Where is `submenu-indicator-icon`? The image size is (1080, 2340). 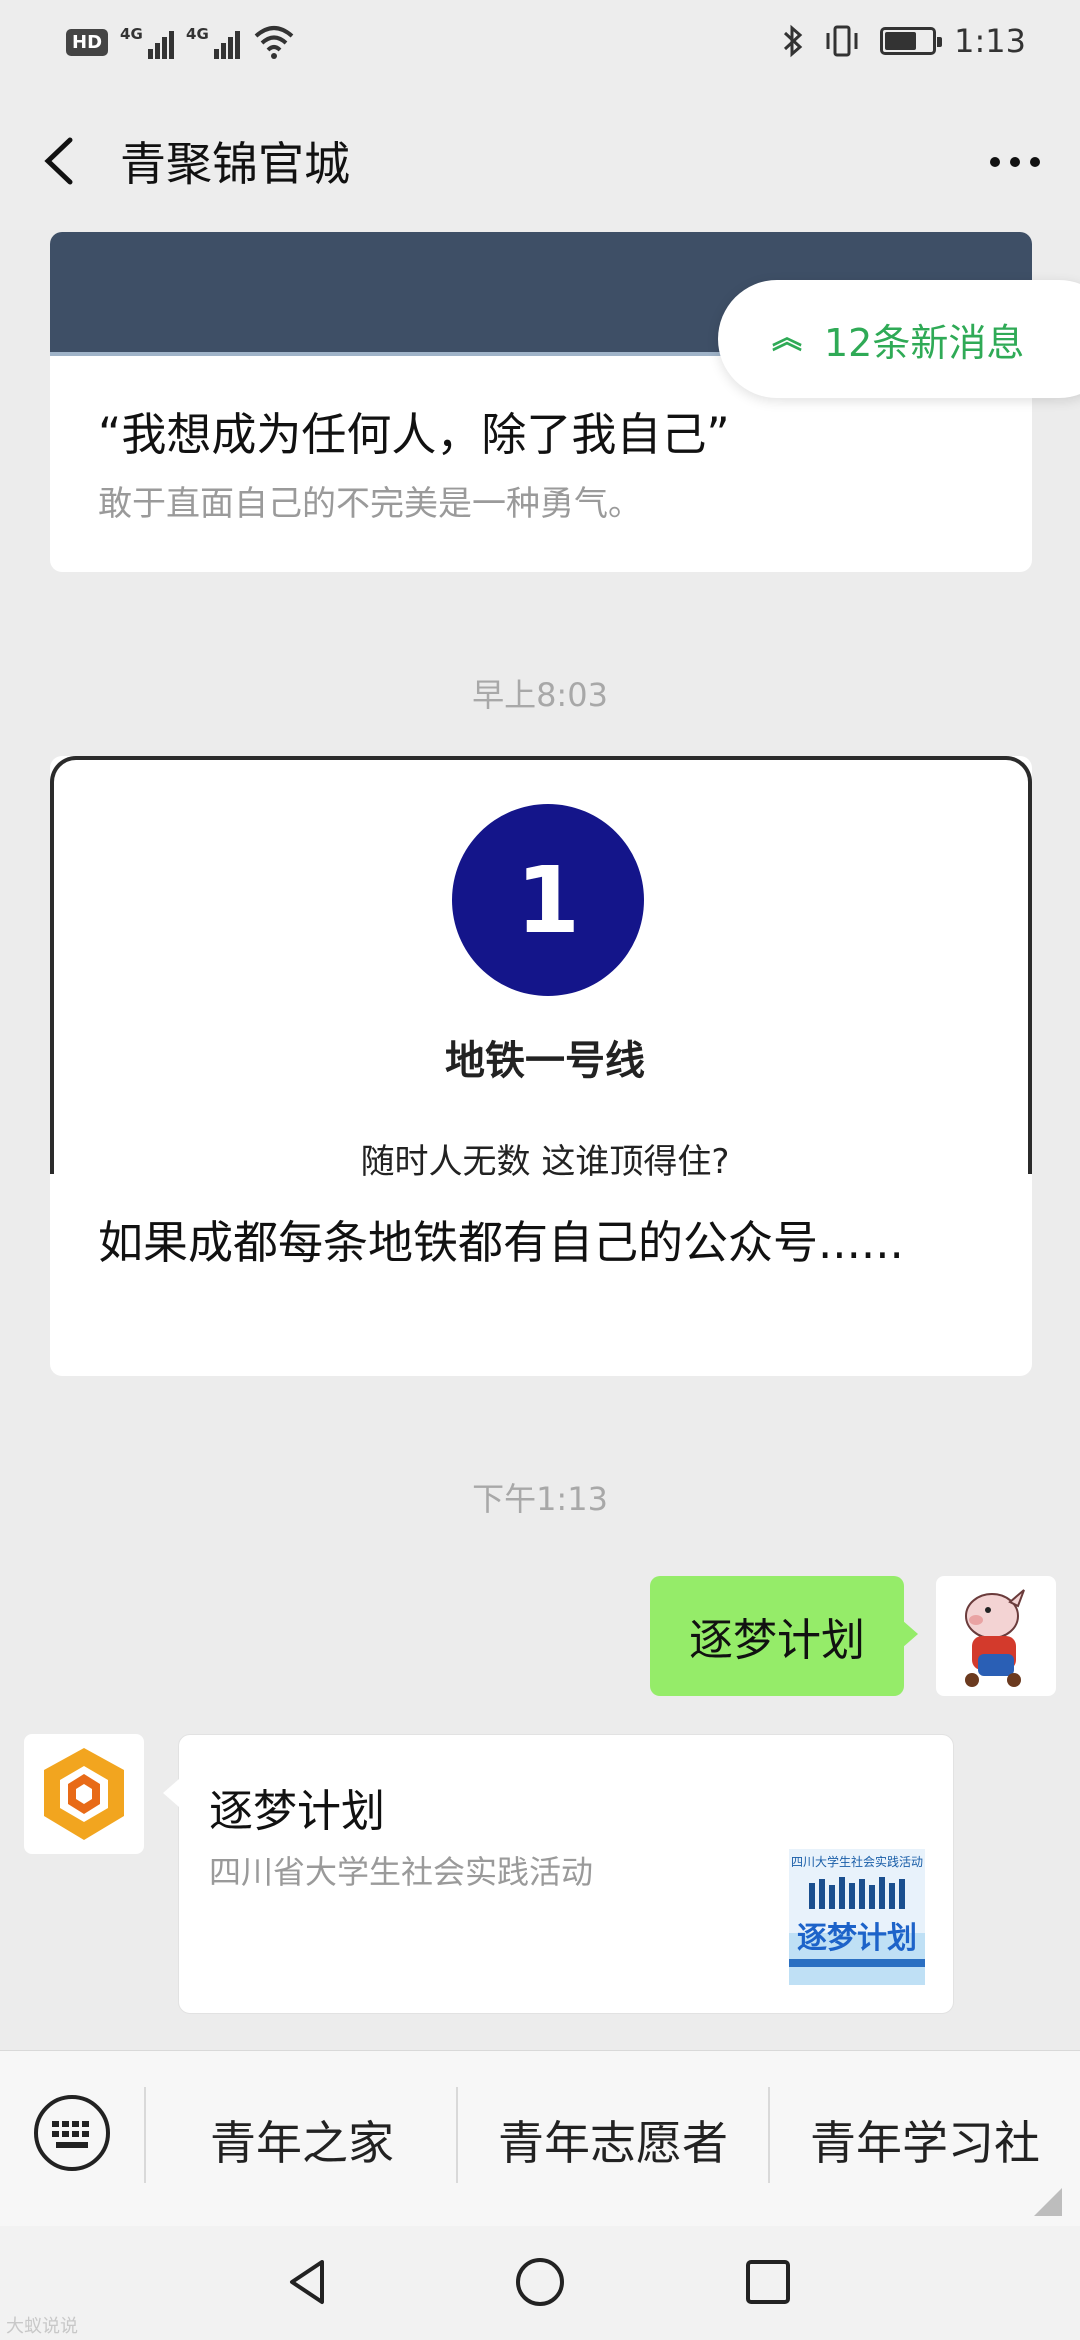
submenu-indicator-icon is located at coordinates (1048, 2202).